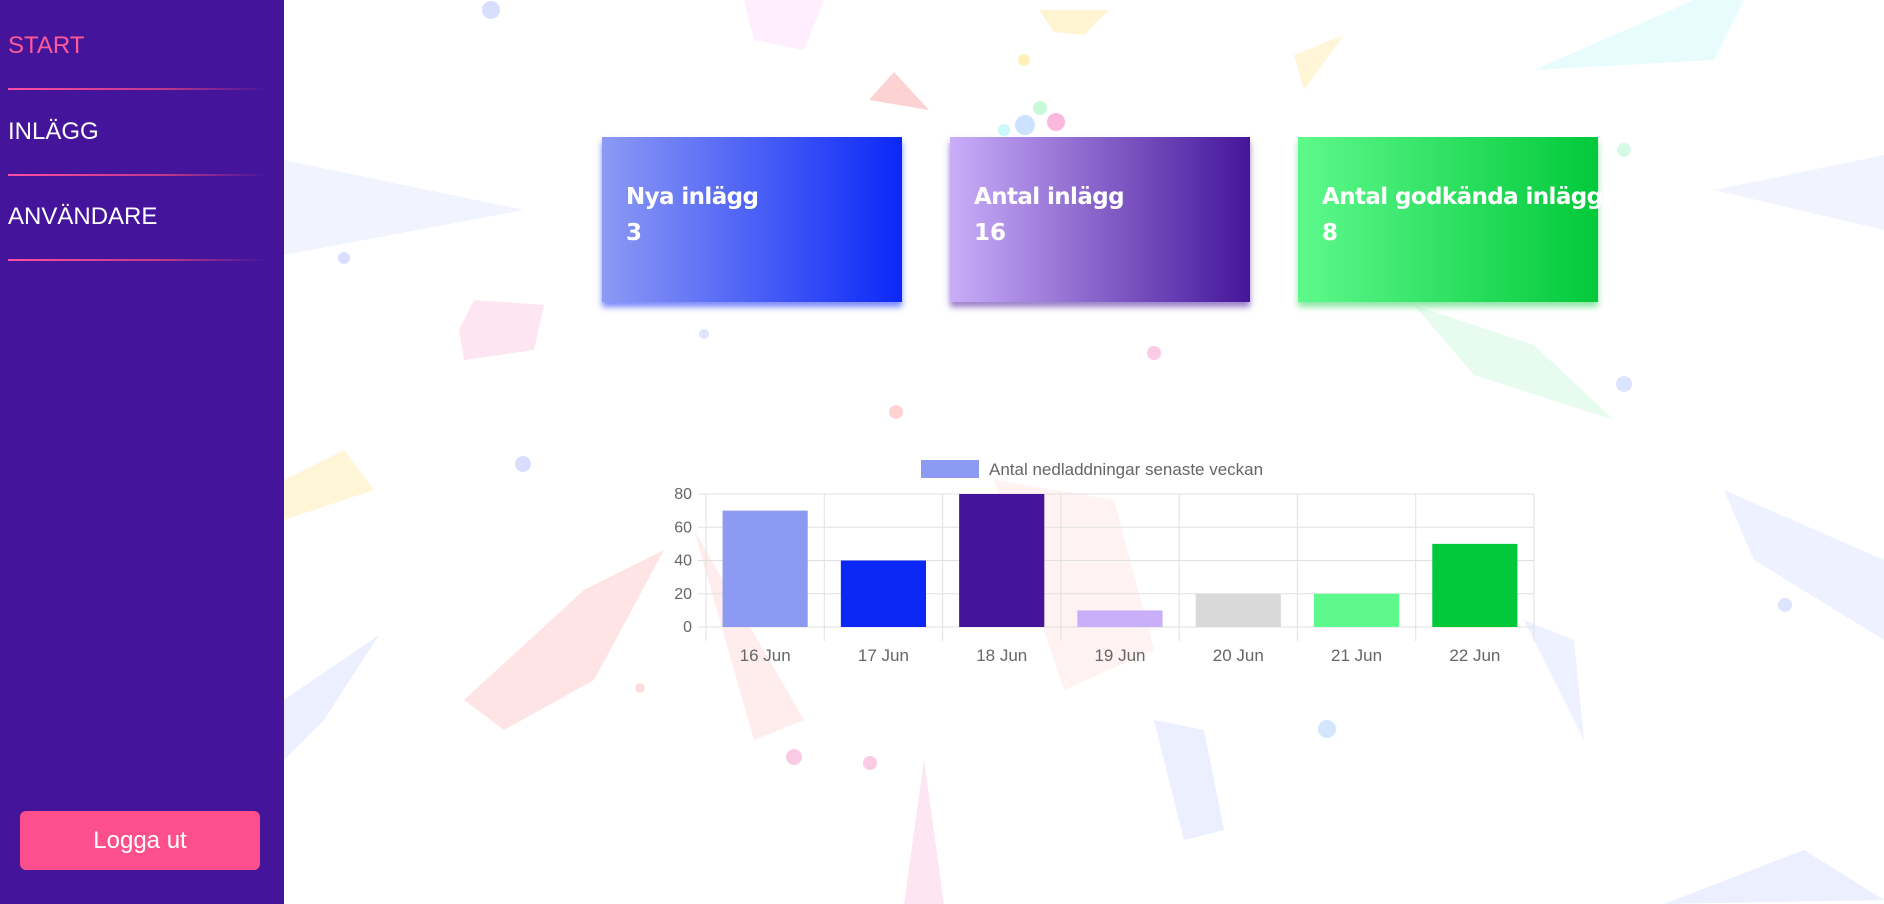  What do you see at coordinates (683, 494) in the screenshot?
I see `y-tick-label: 80` at bounding box center [683, 494].